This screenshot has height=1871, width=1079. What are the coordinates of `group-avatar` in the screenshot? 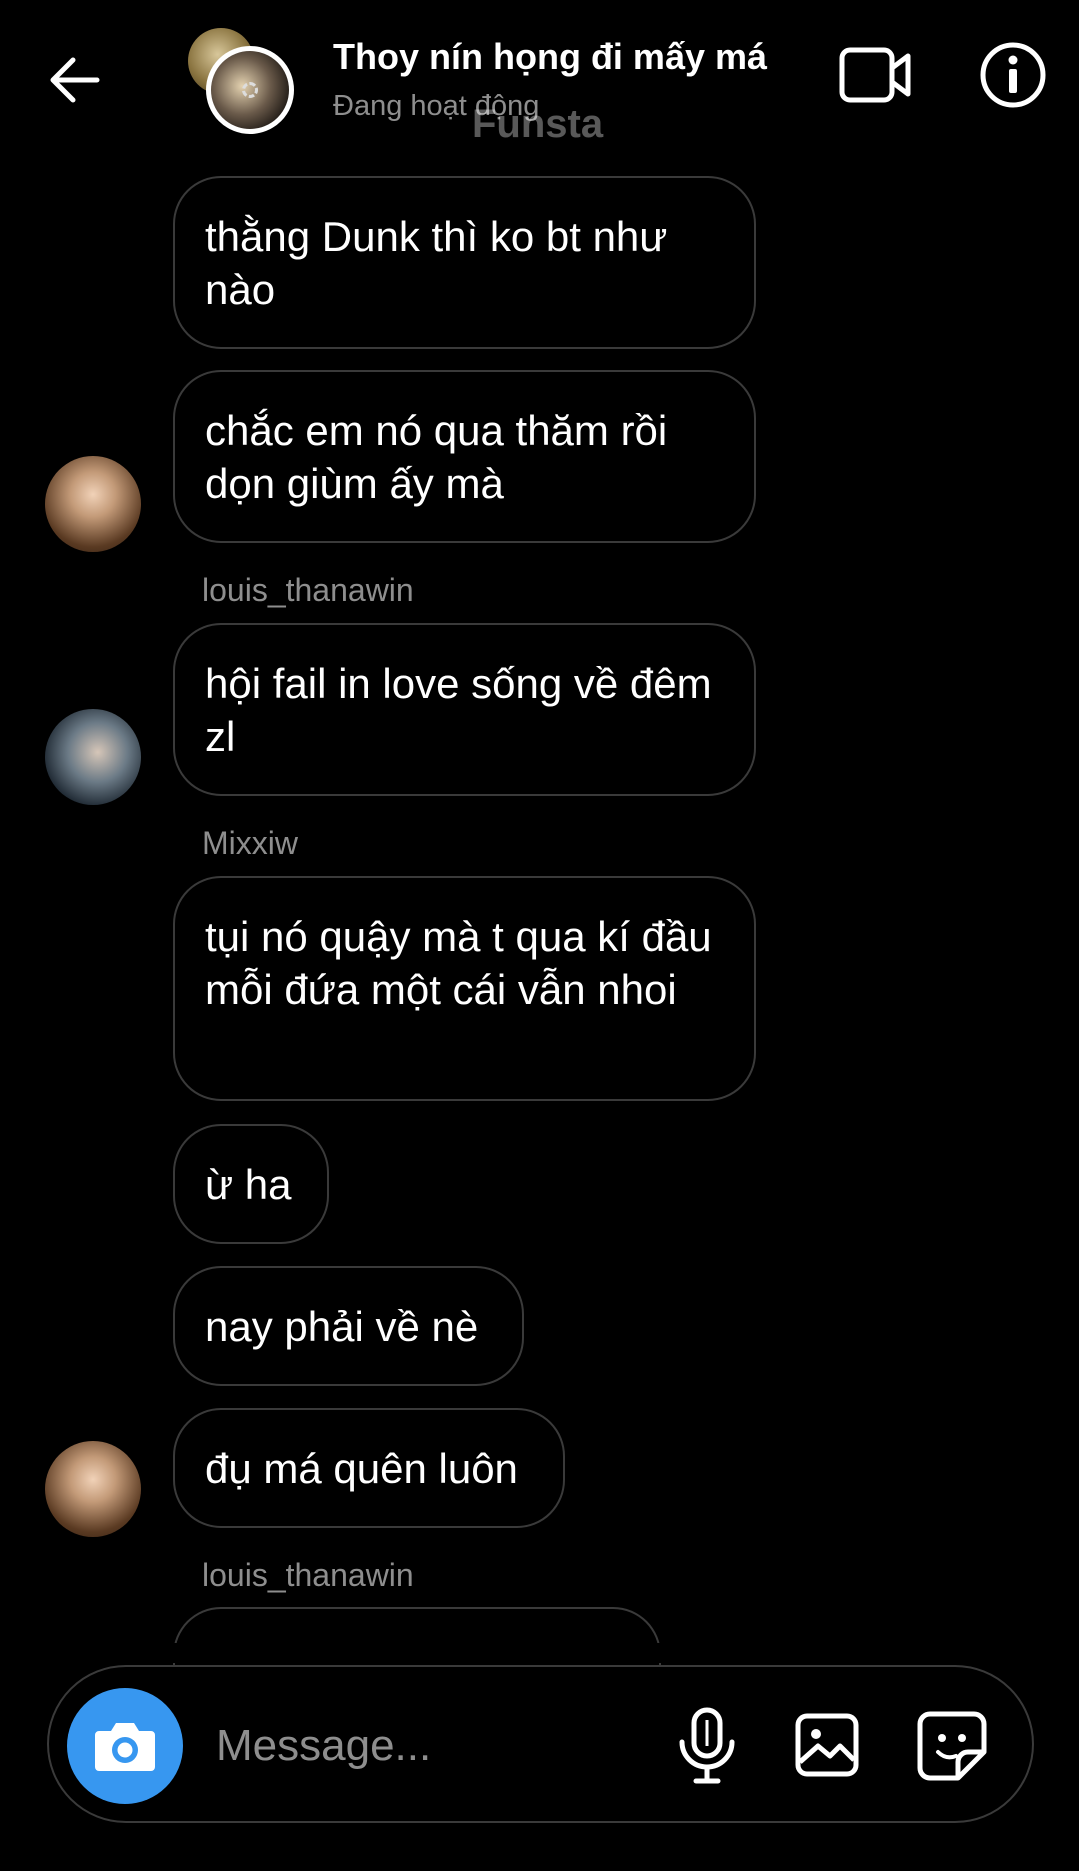 It's located at (241, 81).